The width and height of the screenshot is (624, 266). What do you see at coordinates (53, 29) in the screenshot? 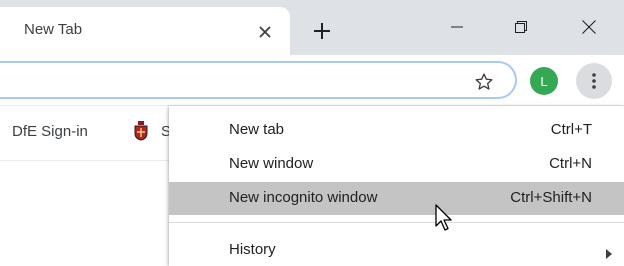
I see `tab-title: New Tab` at bounding box center [53, 29].